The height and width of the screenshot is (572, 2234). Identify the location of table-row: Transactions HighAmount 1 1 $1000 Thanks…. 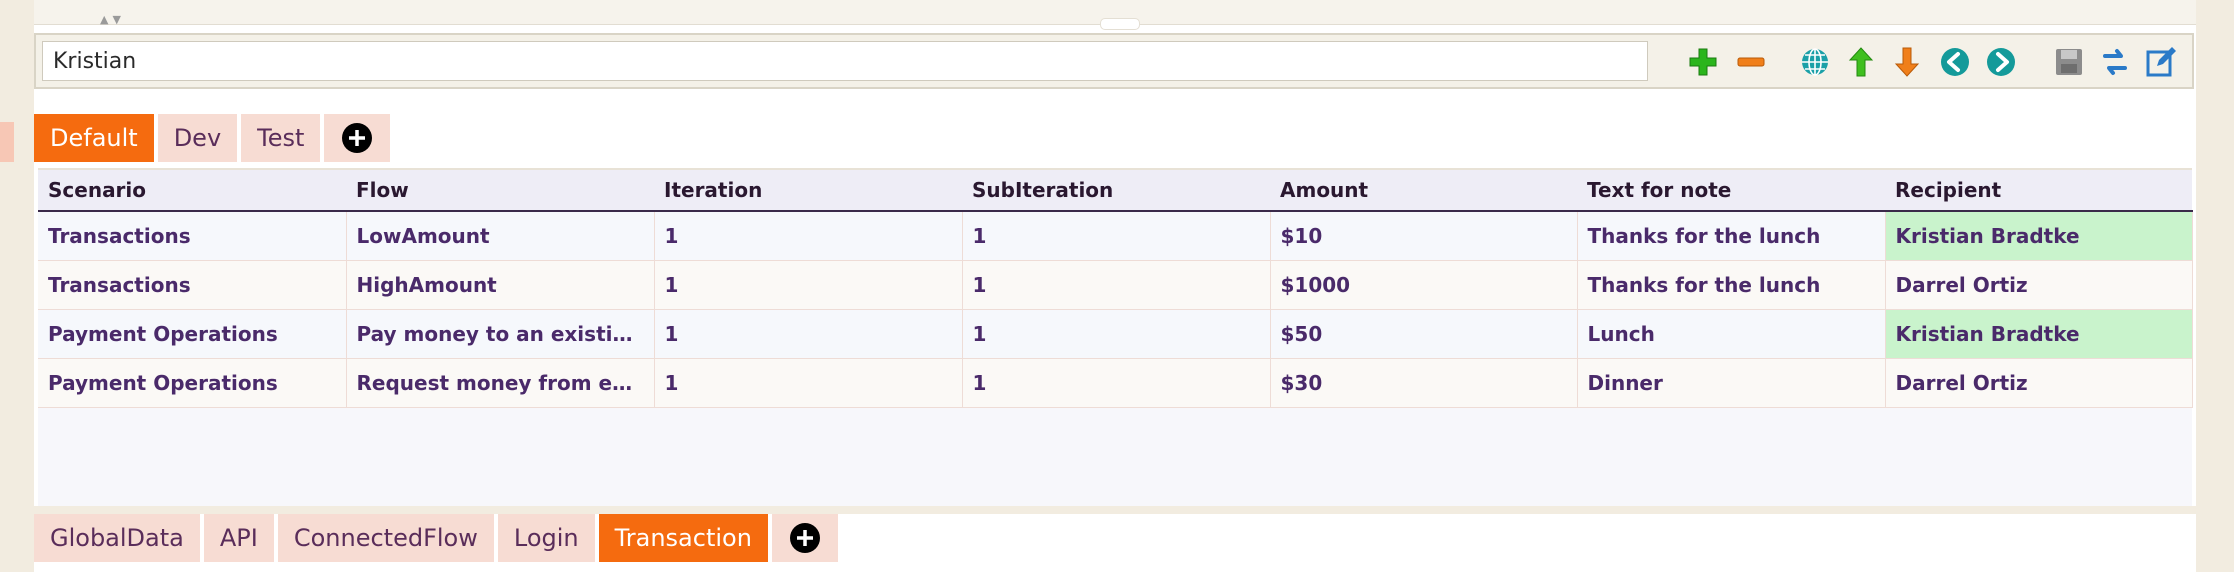
(1115, 285).